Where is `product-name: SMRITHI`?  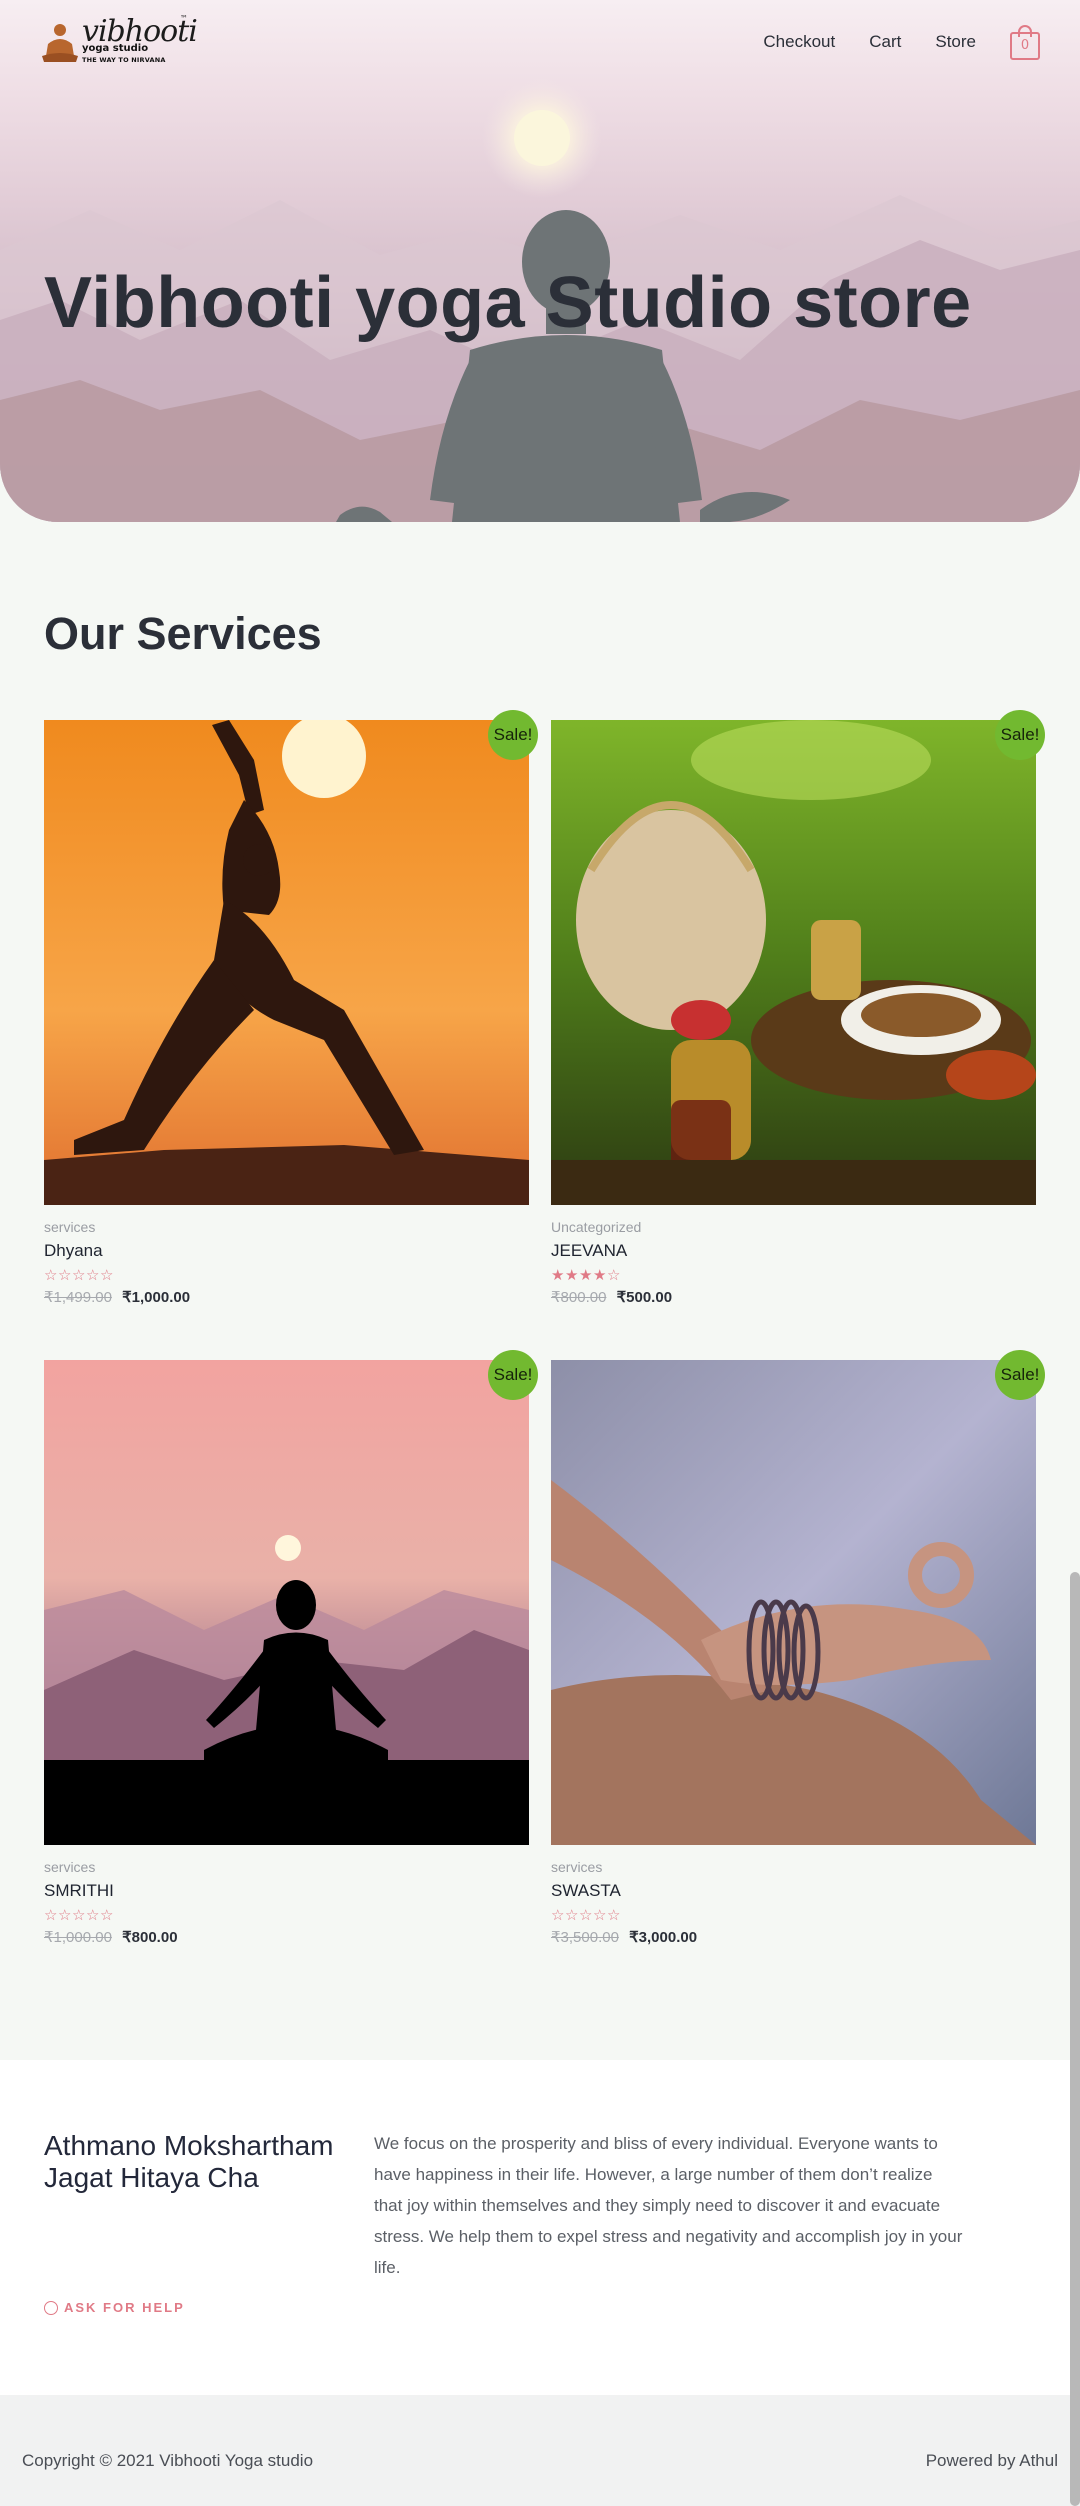
product-name: SMRITHI is located at coordinates (286, 1891).